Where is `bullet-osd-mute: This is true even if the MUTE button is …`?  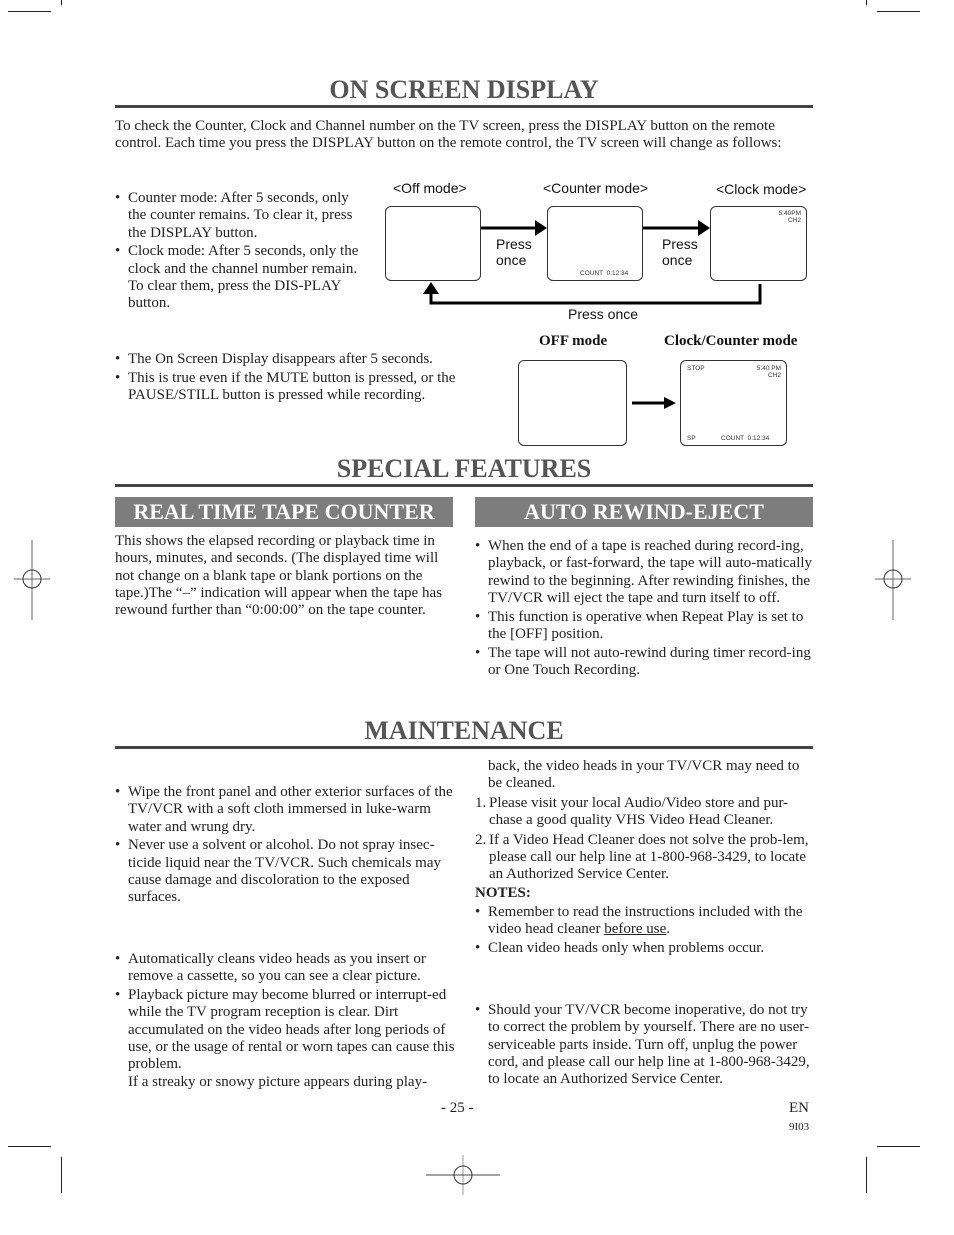
bullet-osd-mute: This is true even if the MUTE button is … is located at coordinates (300, 387).